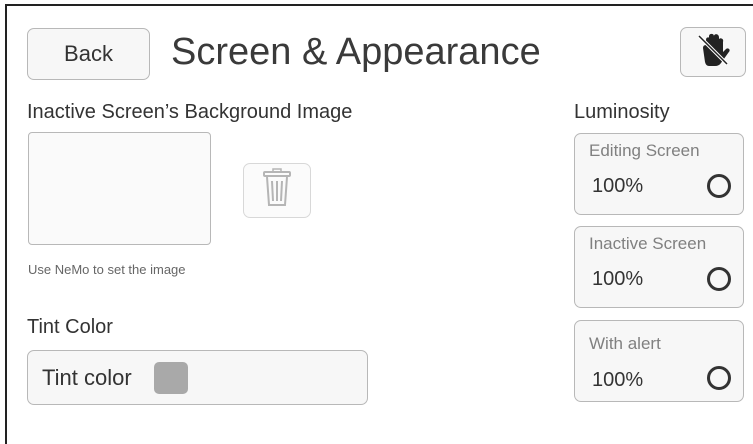  Describe the element at coordinates (644, 150) in the screenshot. I see `luminosity-item-label: Editing Screen` at that location.